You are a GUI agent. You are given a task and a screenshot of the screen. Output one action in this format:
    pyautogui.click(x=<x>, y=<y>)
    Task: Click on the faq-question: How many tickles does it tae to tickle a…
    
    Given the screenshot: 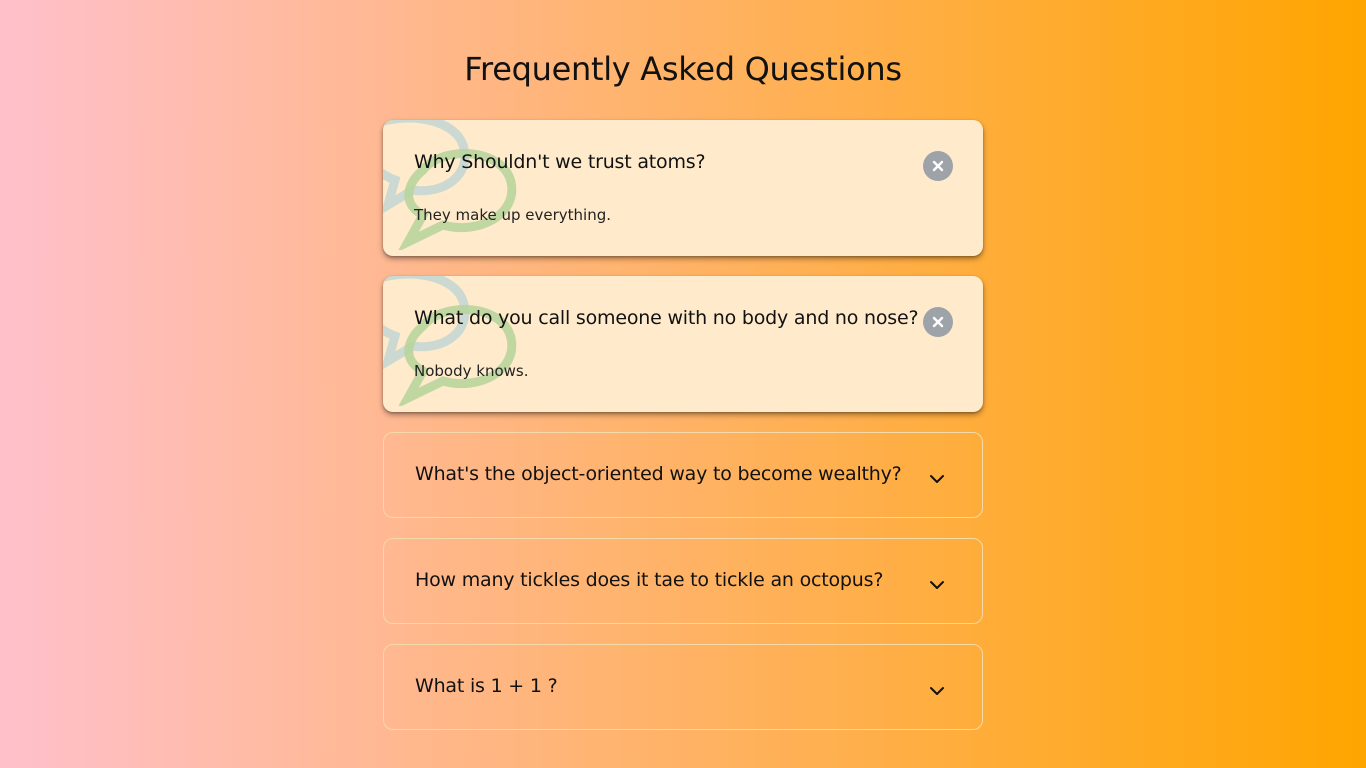 What is the action you would take?
    pyautogui.click(x=649, y=580)
    